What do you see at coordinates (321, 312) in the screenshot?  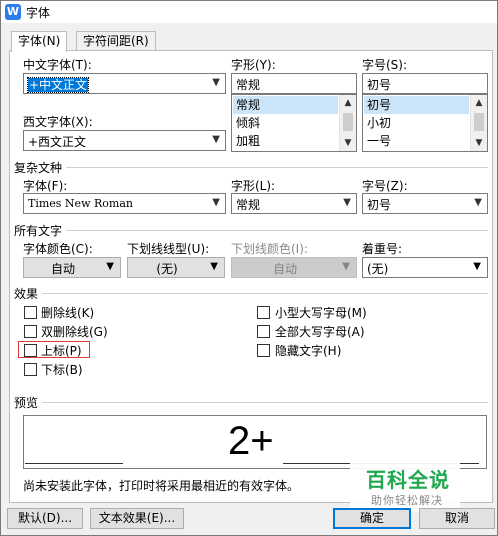 I see `small-caps-label: 小型大写字母(M)` at bounding box center [321, 312].